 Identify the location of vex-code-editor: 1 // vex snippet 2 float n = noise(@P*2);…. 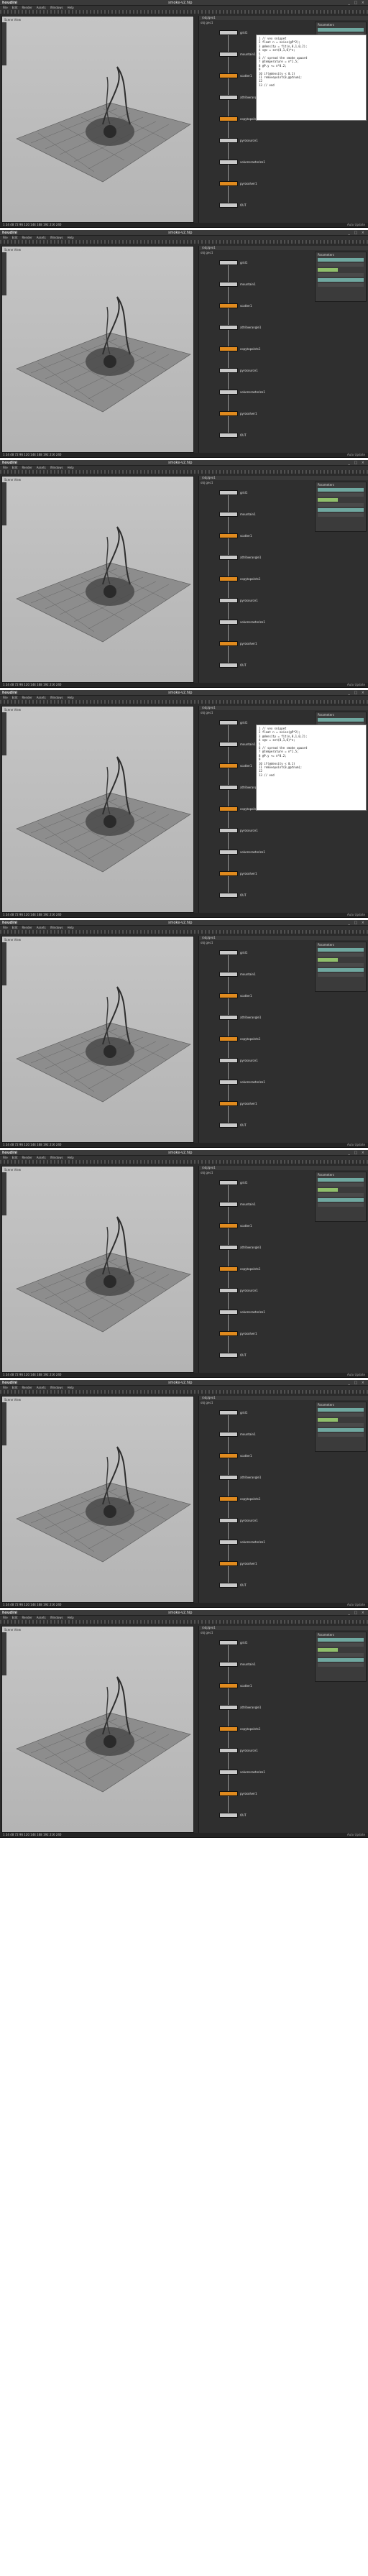
(311, 767).